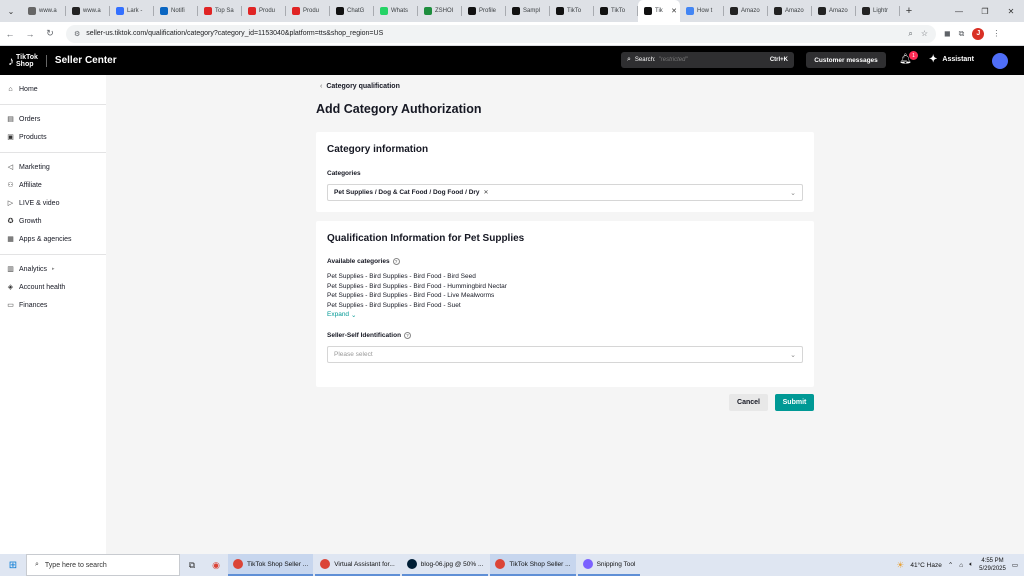 Image resolution: width=1024 pixels, height=576 pixels. I want to click on browser-tab: Notifi, so click(176, 11).